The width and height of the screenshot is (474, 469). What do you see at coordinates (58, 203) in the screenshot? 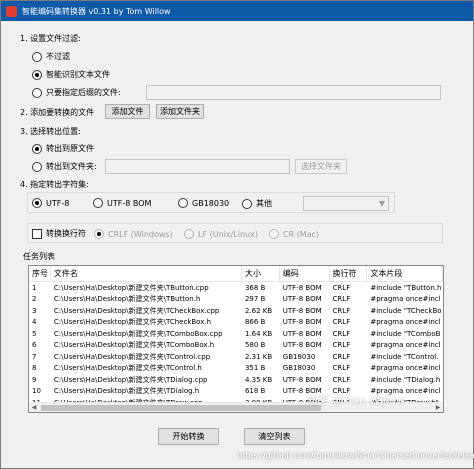
I see `charset-utf8-label: UTF-8` at bounding box center [58, 203].